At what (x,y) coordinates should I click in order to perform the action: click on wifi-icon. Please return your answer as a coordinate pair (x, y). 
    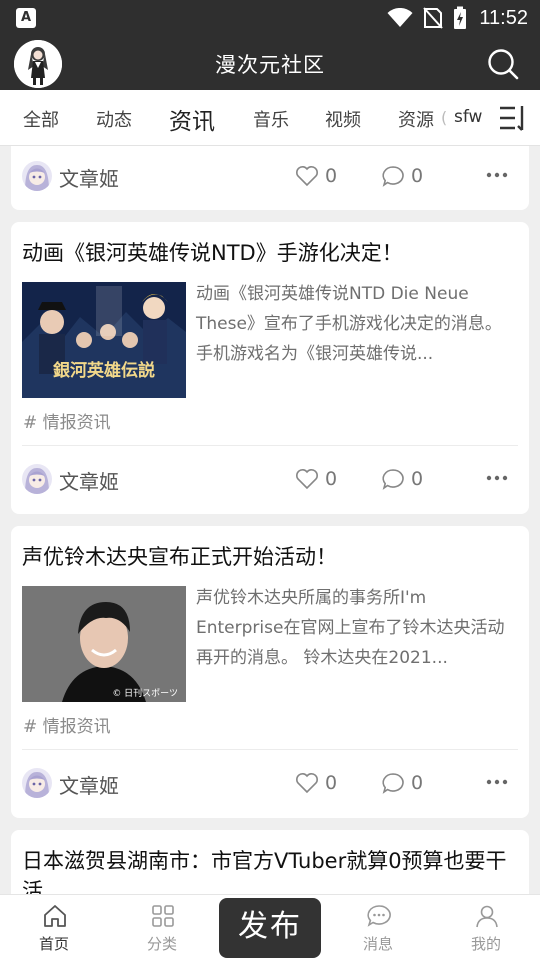
    Looking at the image, I should click on (400, 17).